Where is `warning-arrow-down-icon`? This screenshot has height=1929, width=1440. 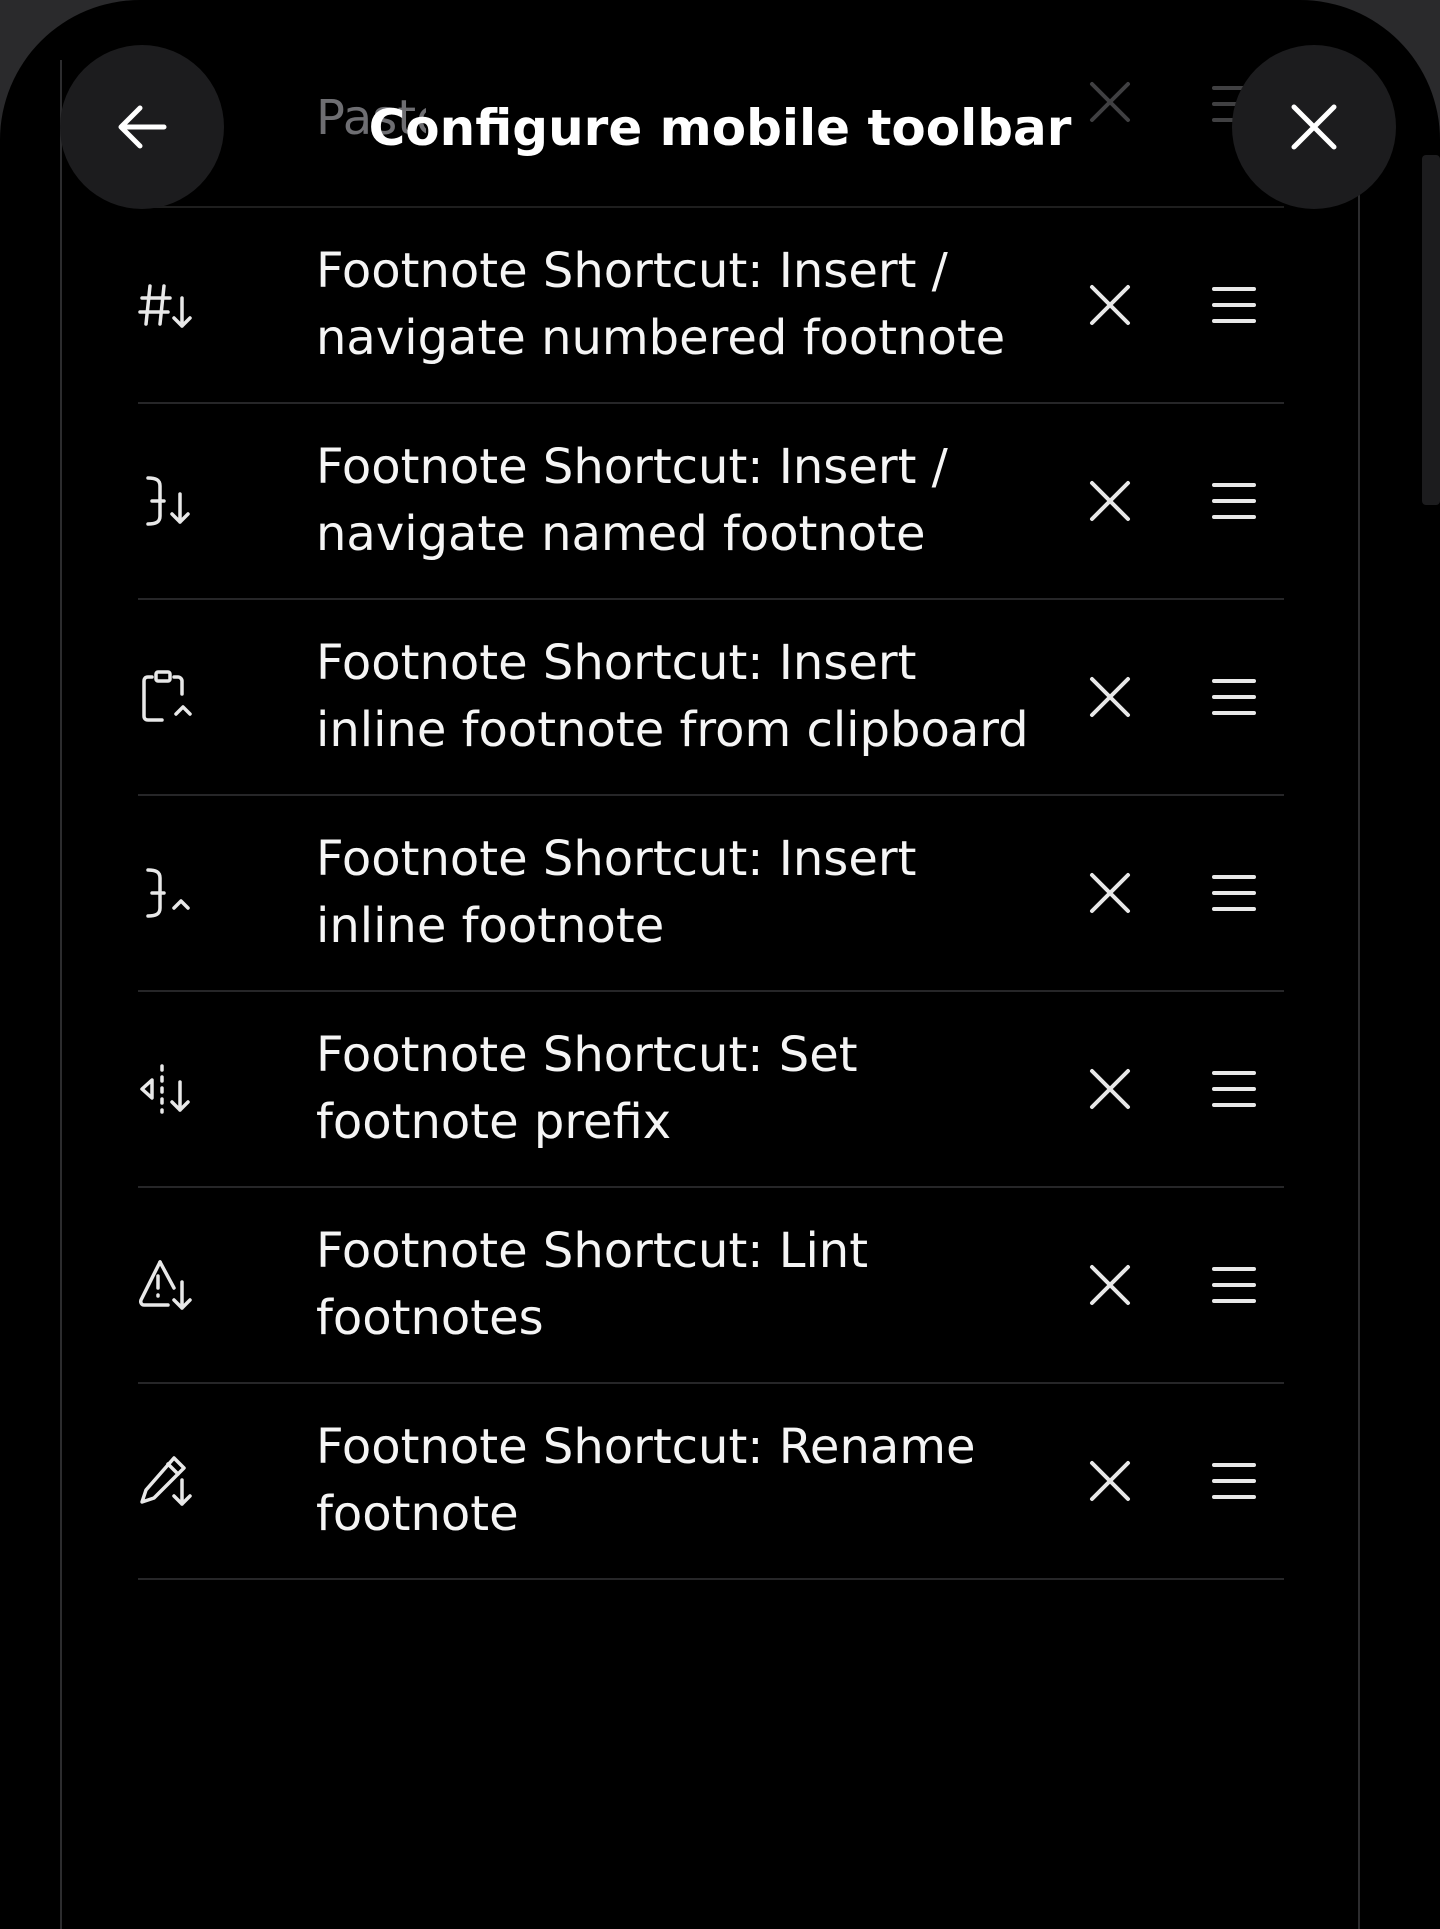 warning-arrow-down-icon is located at coordinates (167, 1285).